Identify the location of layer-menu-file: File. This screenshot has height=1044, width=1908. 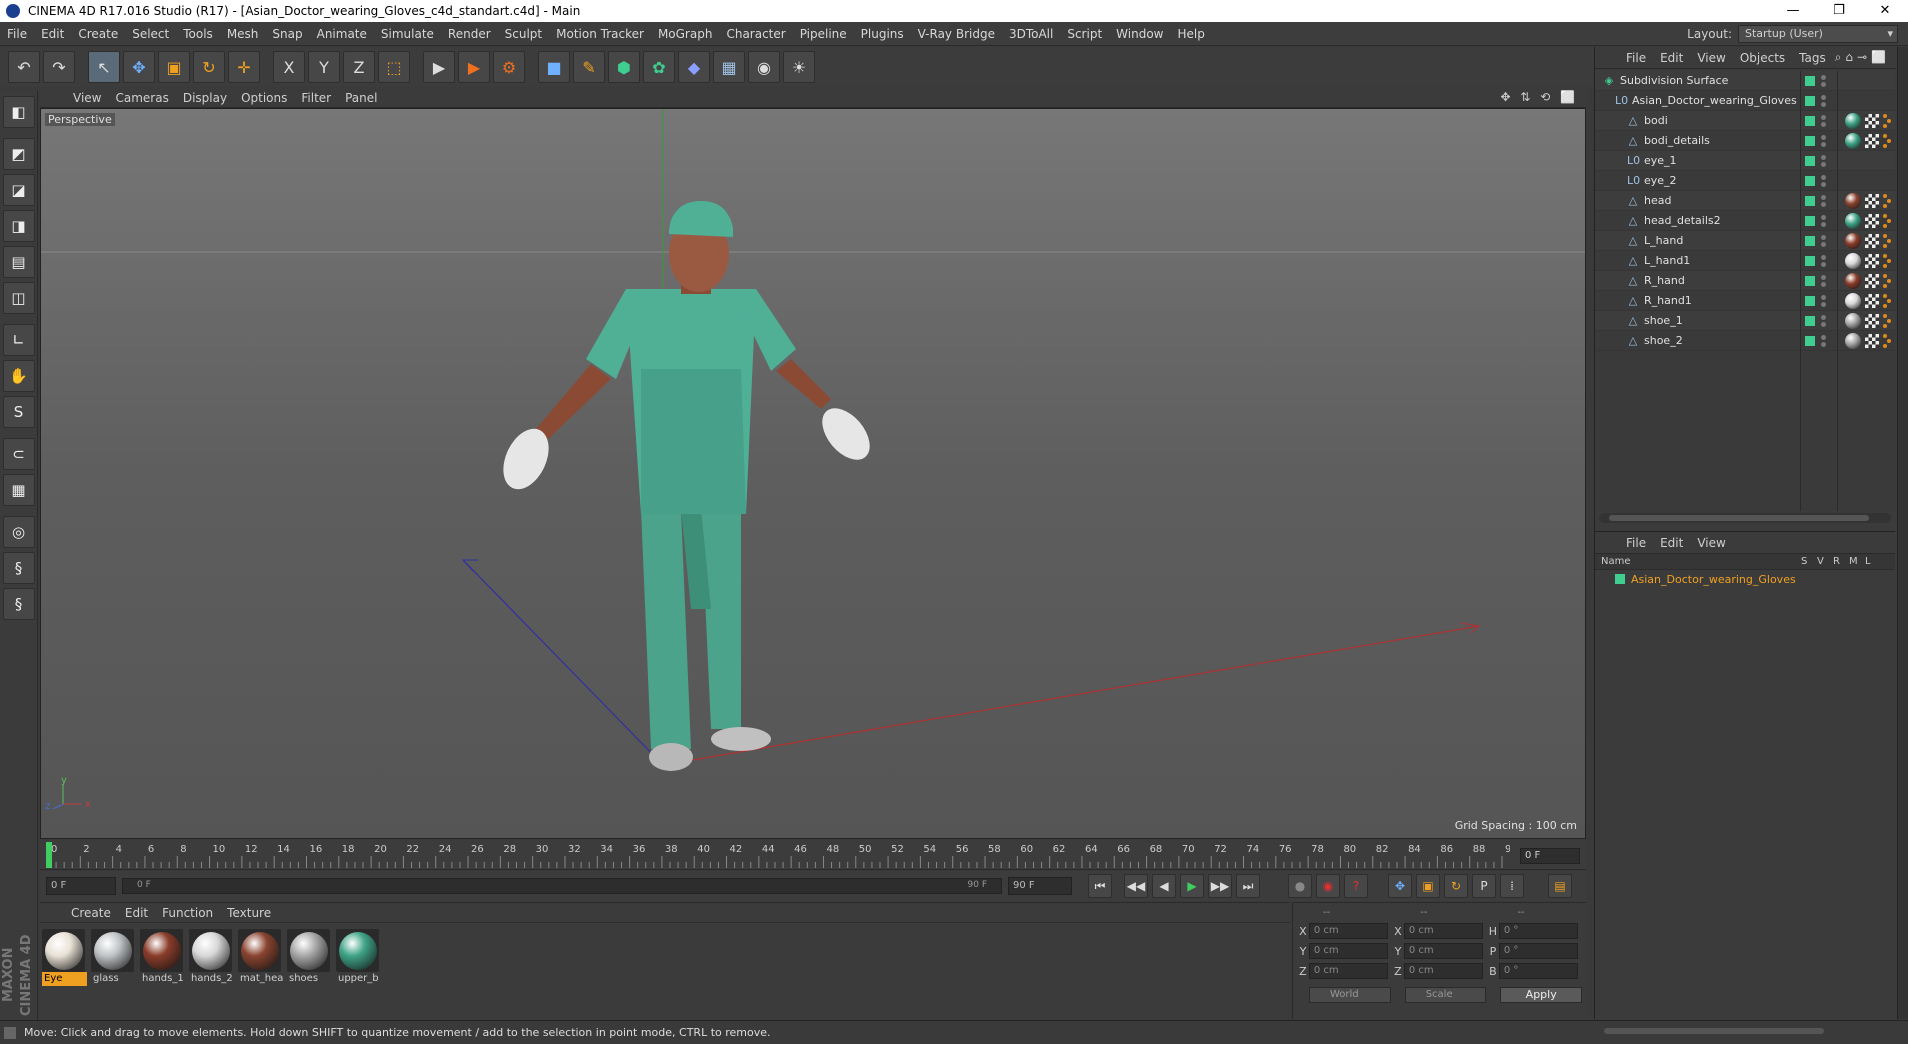
(1636, 543).